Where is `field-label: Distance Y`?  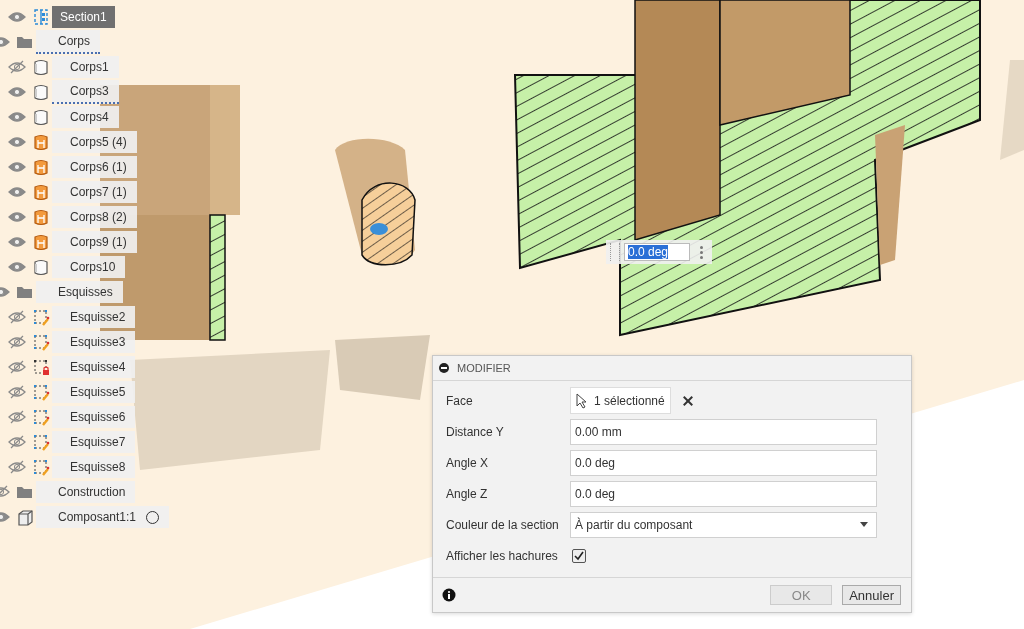
field-label: Distance Y is located at coordinates (475, 431).